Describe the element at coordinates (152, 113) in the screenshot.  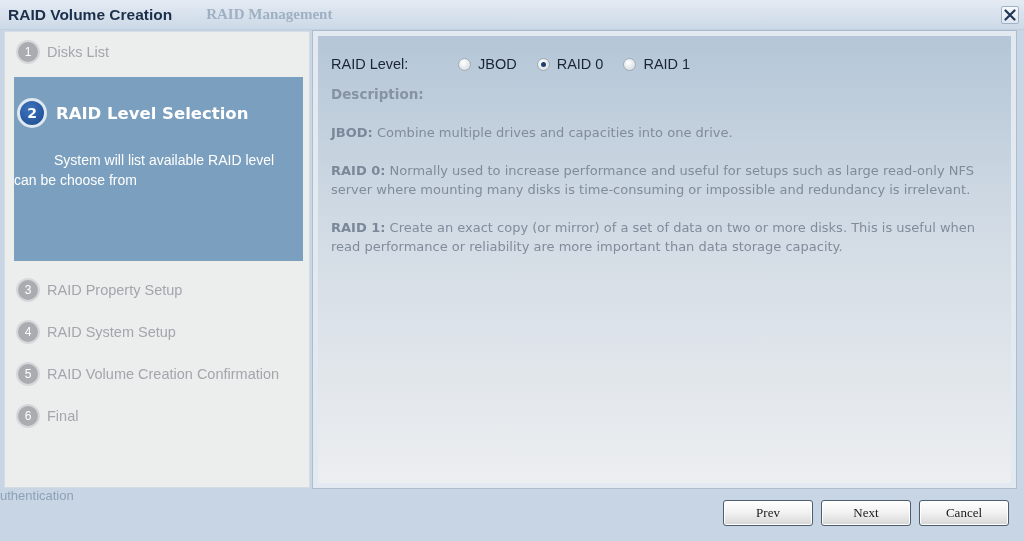
I see `step-title: RAID Level Selection` at that location.